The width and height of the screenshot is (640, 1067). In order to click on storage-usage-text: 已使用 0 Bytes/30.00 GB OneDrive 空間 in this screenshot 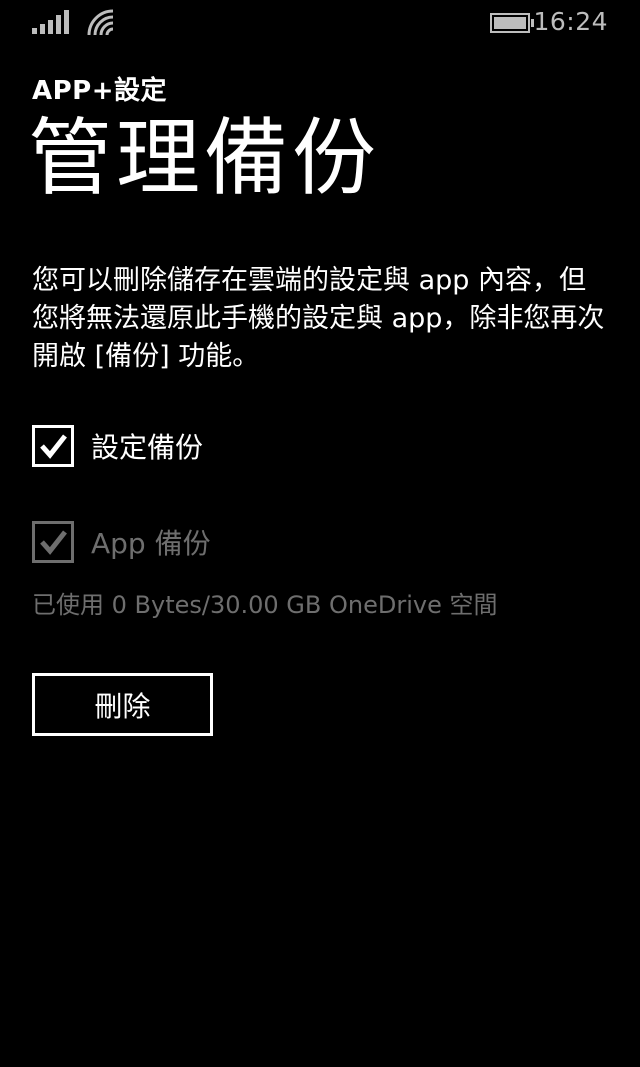, I will do `click(265, 605)`.